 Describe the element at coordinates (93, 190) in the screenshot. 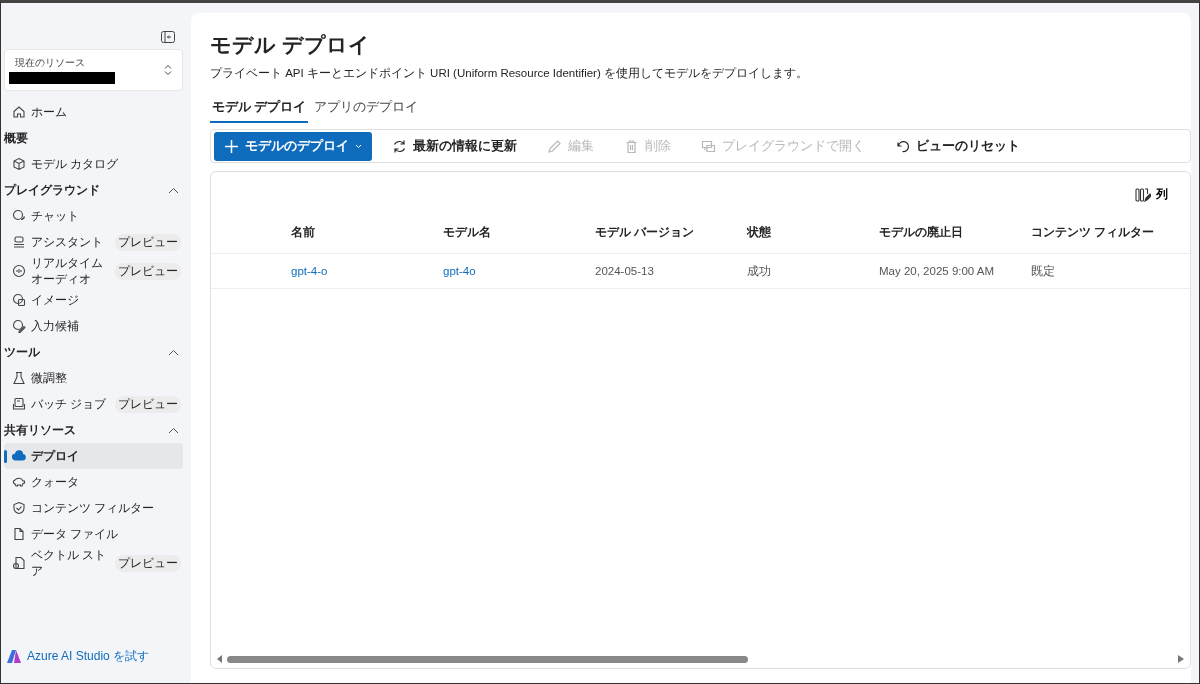

I see `nav-section: プレイグラウンド` at that location.